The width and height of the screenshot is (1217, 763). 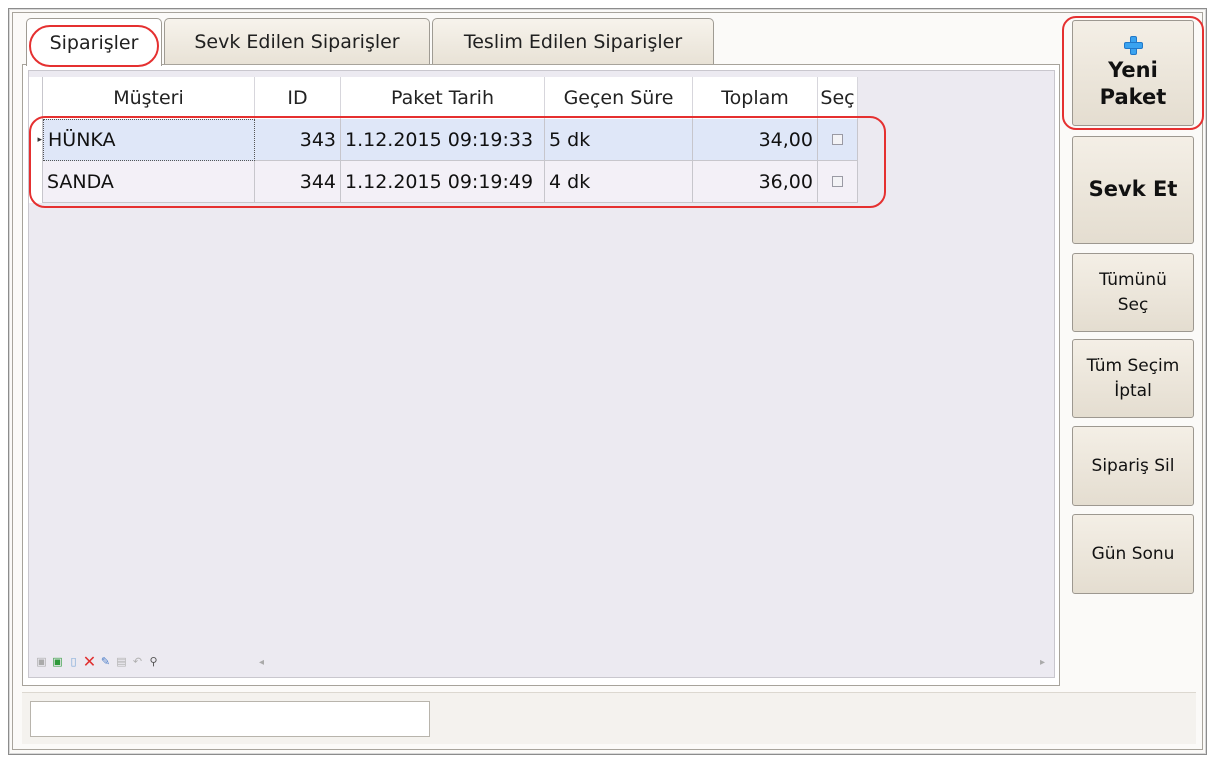 I want to click on delete-order-button: Sipariş Sil, so click(x=1133, y=466).